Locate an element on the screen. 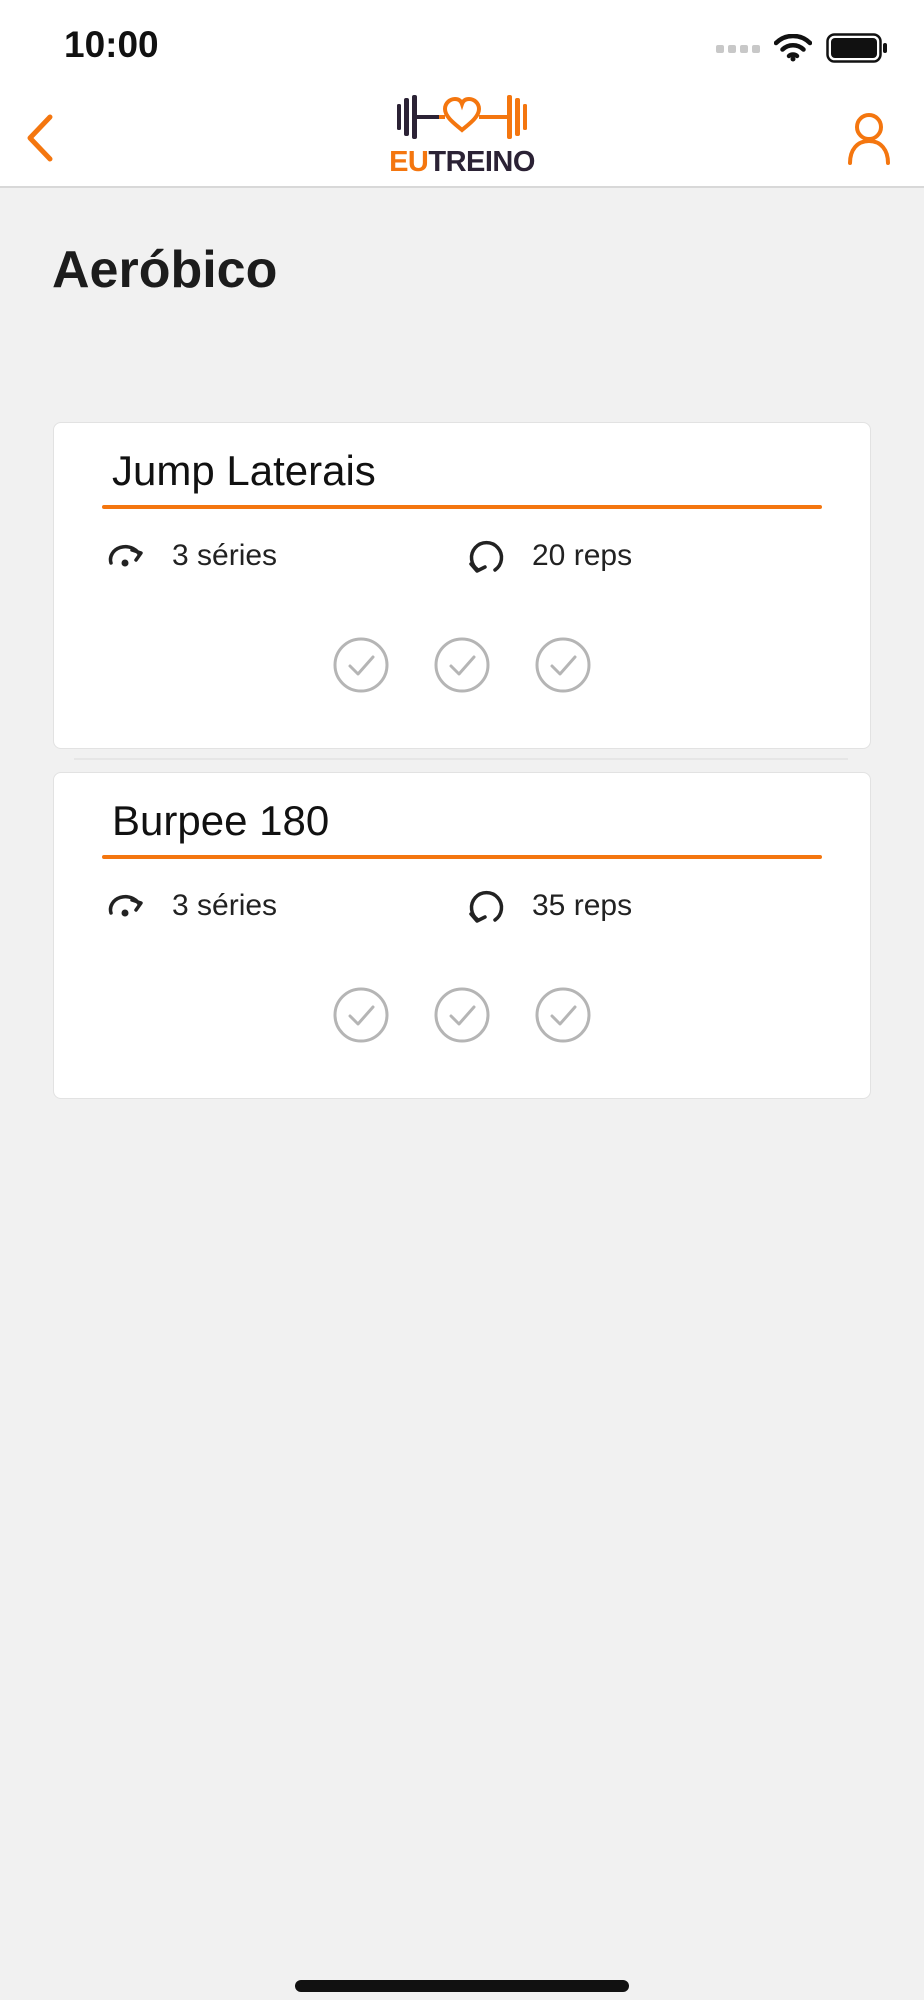  signal-icon is located at coordinates (738, 49).